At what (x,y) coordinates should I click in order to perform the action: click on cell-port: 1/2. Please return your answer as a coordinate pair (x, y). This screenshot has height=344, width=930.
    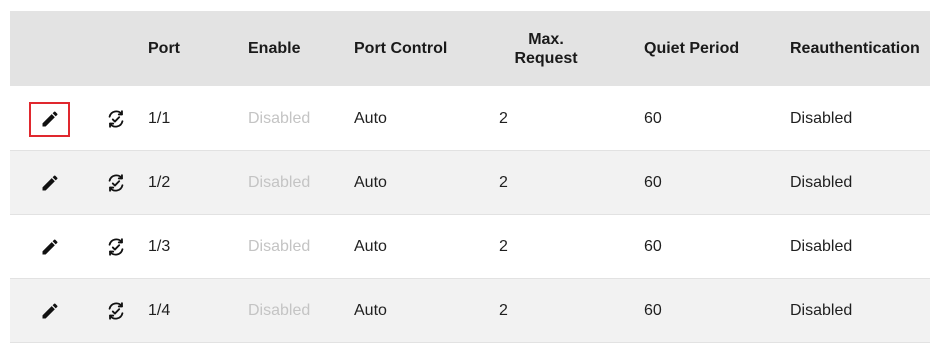
    Looking at the image, I should click on (159, 182).